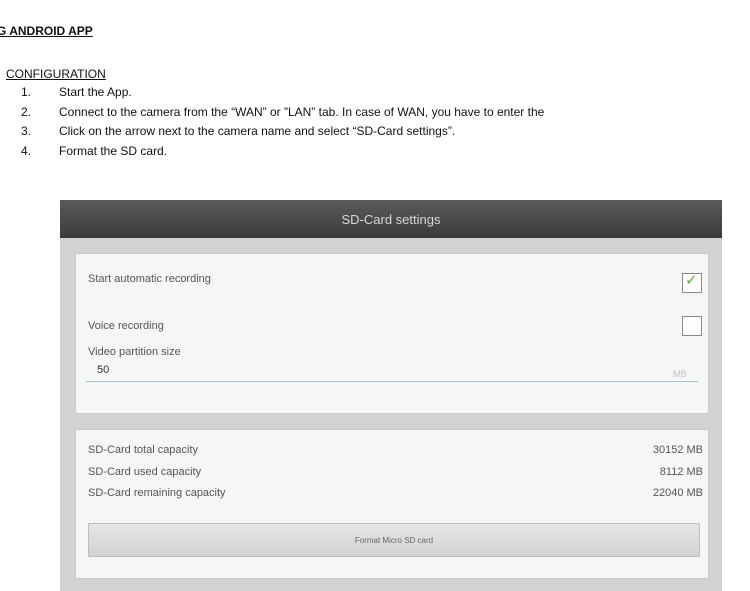  I want to click on partition-size-input: 50, so click(103, 370).